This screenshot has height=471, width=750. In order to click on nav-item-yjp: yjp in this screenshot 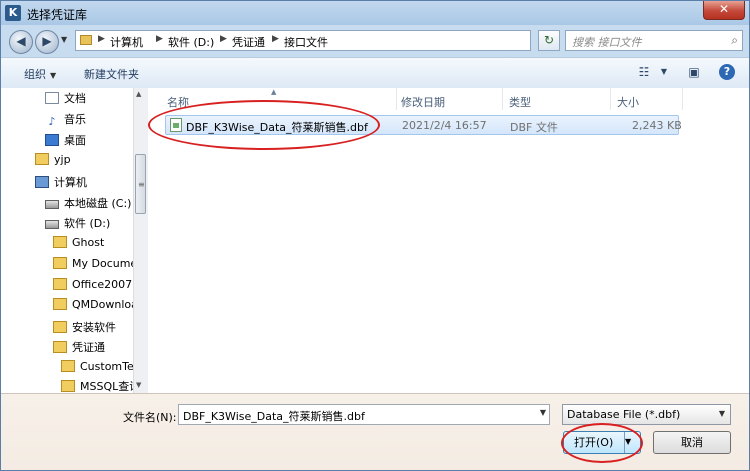, I will do `click(53, 162)`.